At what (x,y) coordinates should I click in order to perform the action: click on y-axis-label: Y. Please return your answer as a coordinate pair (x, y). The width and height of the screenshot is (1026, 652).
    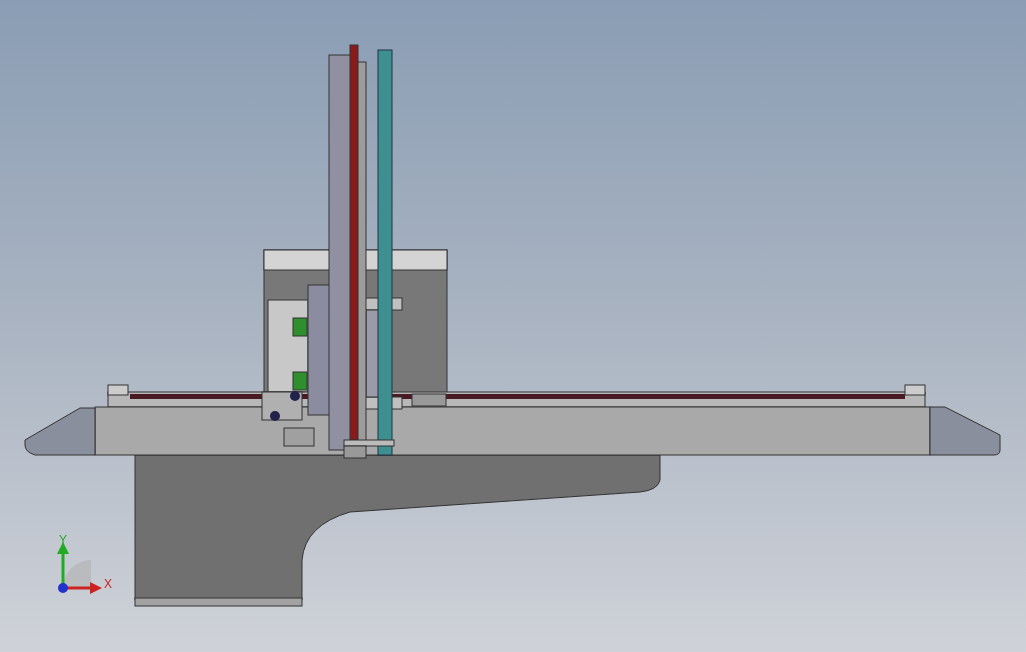
    Looking at the image, I should click on (63, 540).